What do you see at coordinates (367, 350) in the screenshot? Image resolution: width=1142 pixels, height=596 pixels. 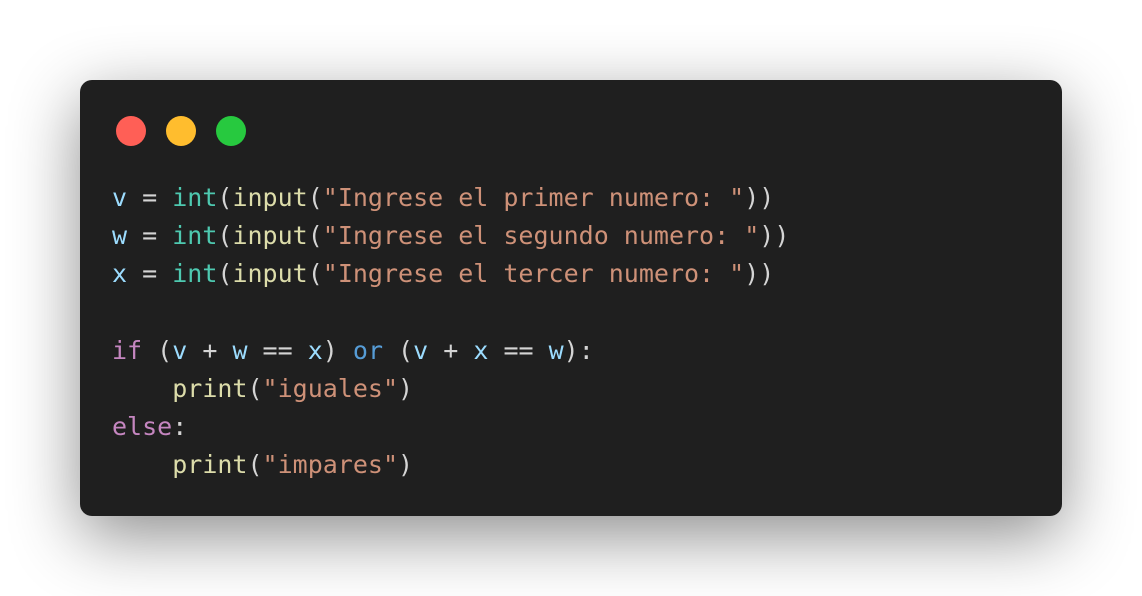 I see `code-token: or` at bounding box center [367, 350].